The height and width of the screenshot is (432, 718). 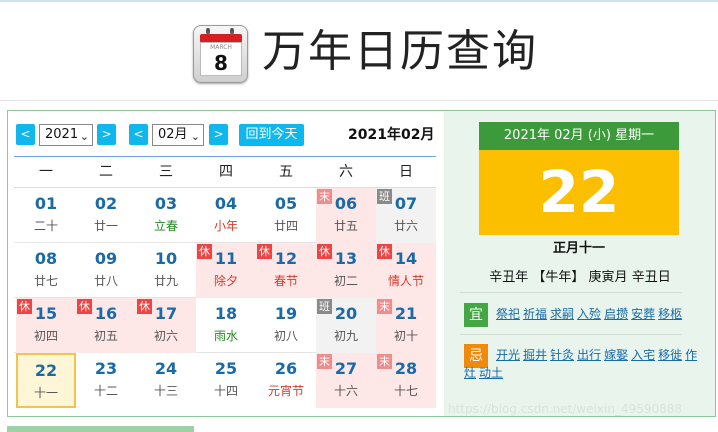 What do you see at coordinates (571, 292) in the screenshot?
I see `detail-divider` at bounding box center [571, 292].